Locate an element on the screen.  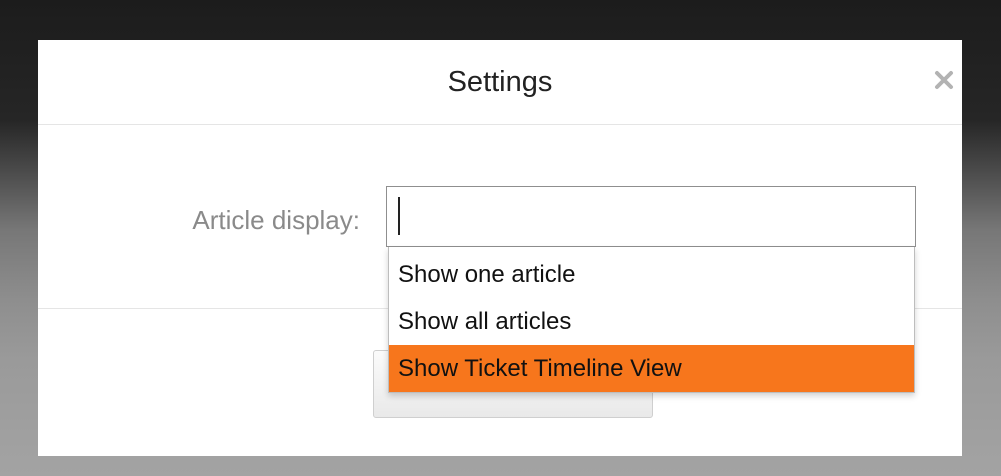
option-show-ticket-timeline-view: Show Ticket Timeline View is located at coordinates (651, 368).